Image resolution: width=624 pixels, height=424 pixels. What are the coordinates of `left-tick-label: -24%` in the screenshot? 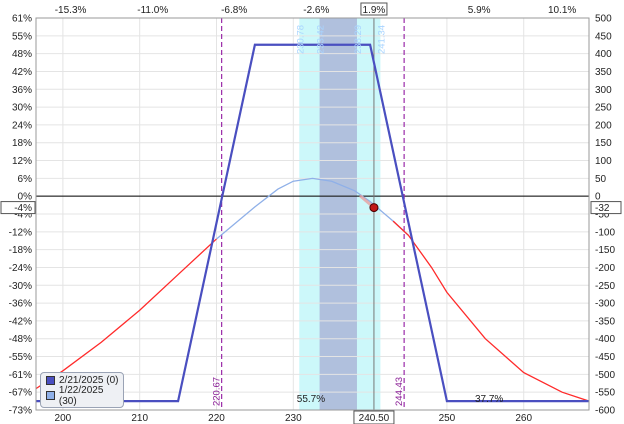 It's located at (20, 268).